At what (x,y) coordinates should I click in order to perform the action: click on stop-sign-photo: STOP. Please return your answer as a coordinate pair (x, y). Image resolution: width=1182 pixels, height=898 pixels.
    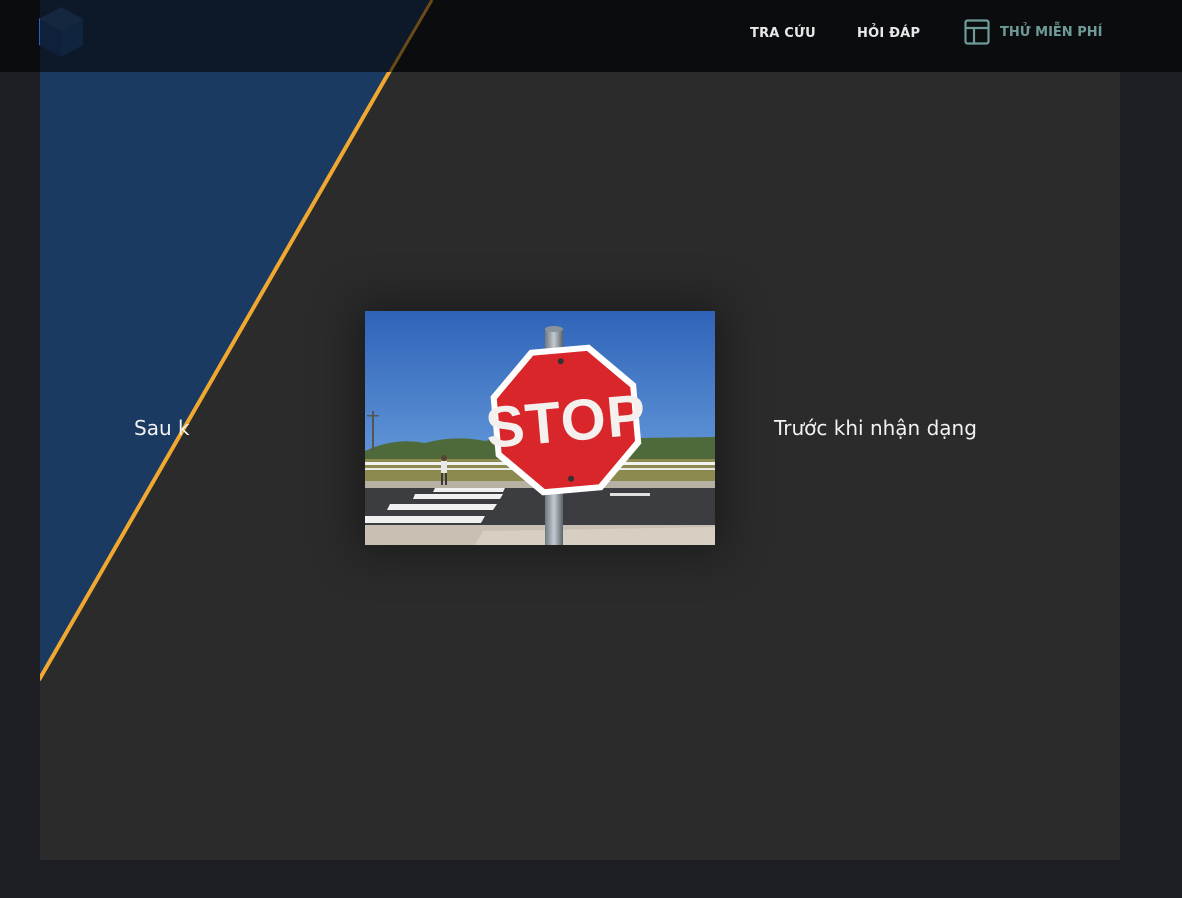
    Looking at the image, I should click on (540, 428).